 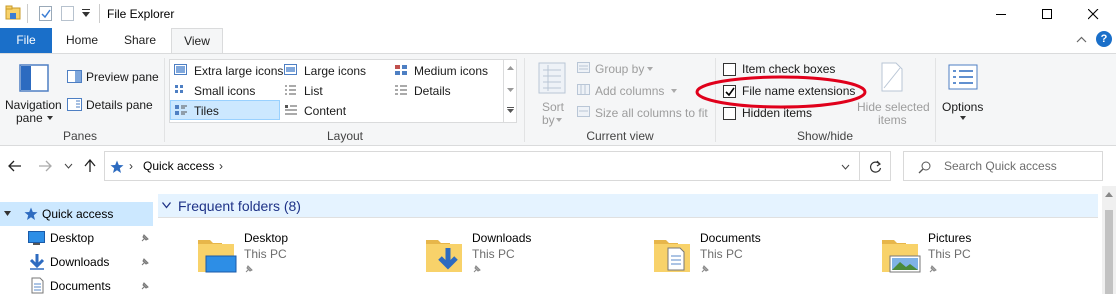 I want to click on size-all-columns-button: Size all columns to fit, so click(x=651, y=113).